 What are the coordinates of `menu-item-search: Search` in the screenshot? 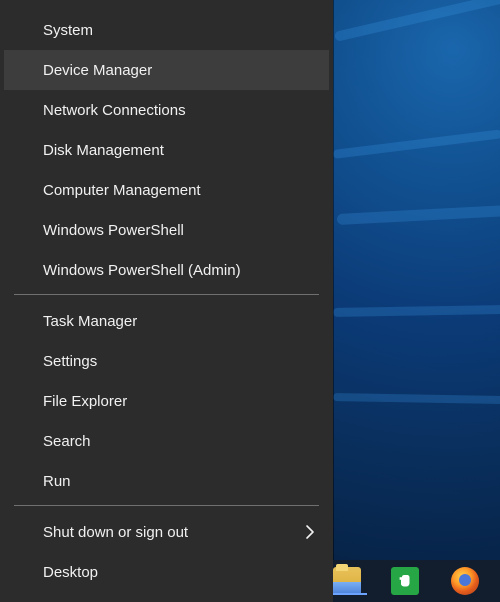 It's located at (166, 441).